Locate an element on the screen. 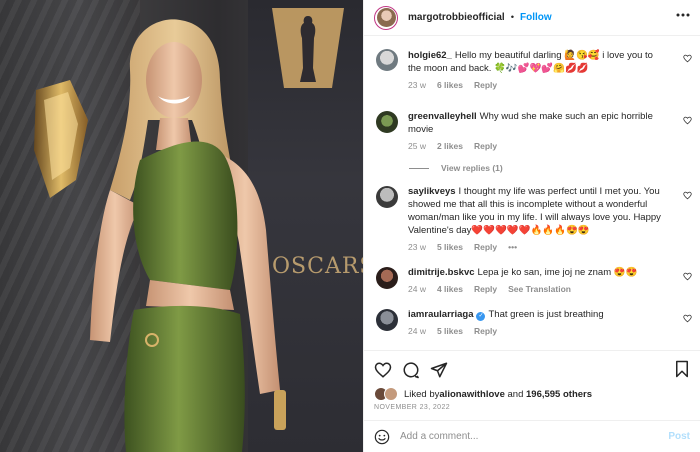 The image size is (700, 452). liker-username: alionawithlove is located at coordinates (471, 394).